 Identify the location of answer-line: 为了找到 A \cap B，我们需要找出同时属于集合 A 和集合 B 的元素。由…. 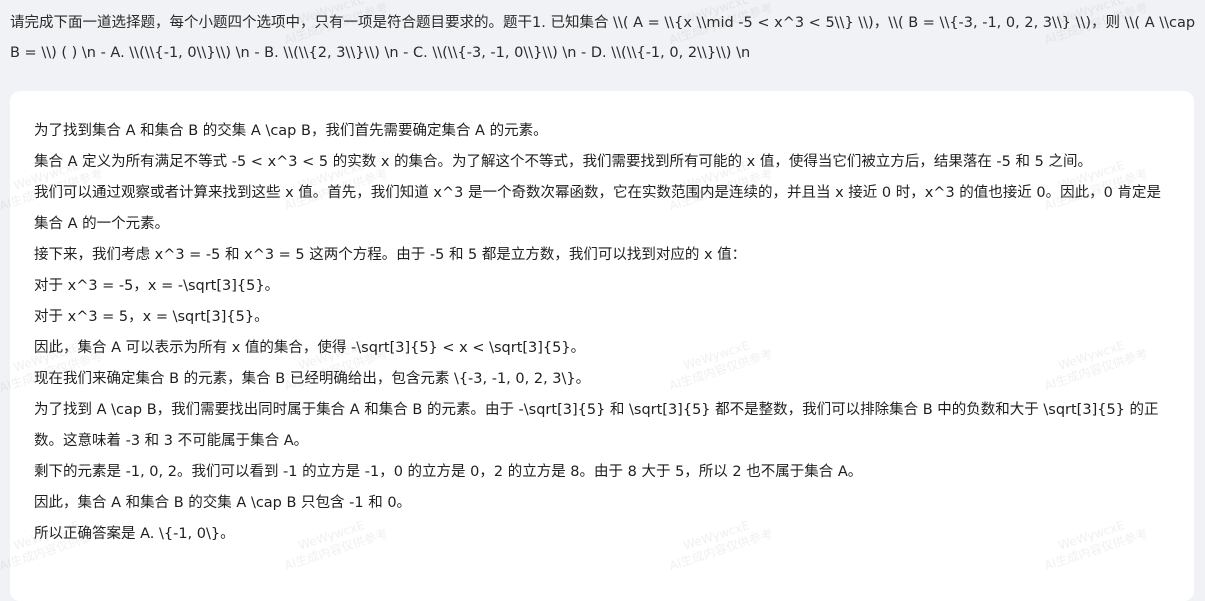
(596, 425).